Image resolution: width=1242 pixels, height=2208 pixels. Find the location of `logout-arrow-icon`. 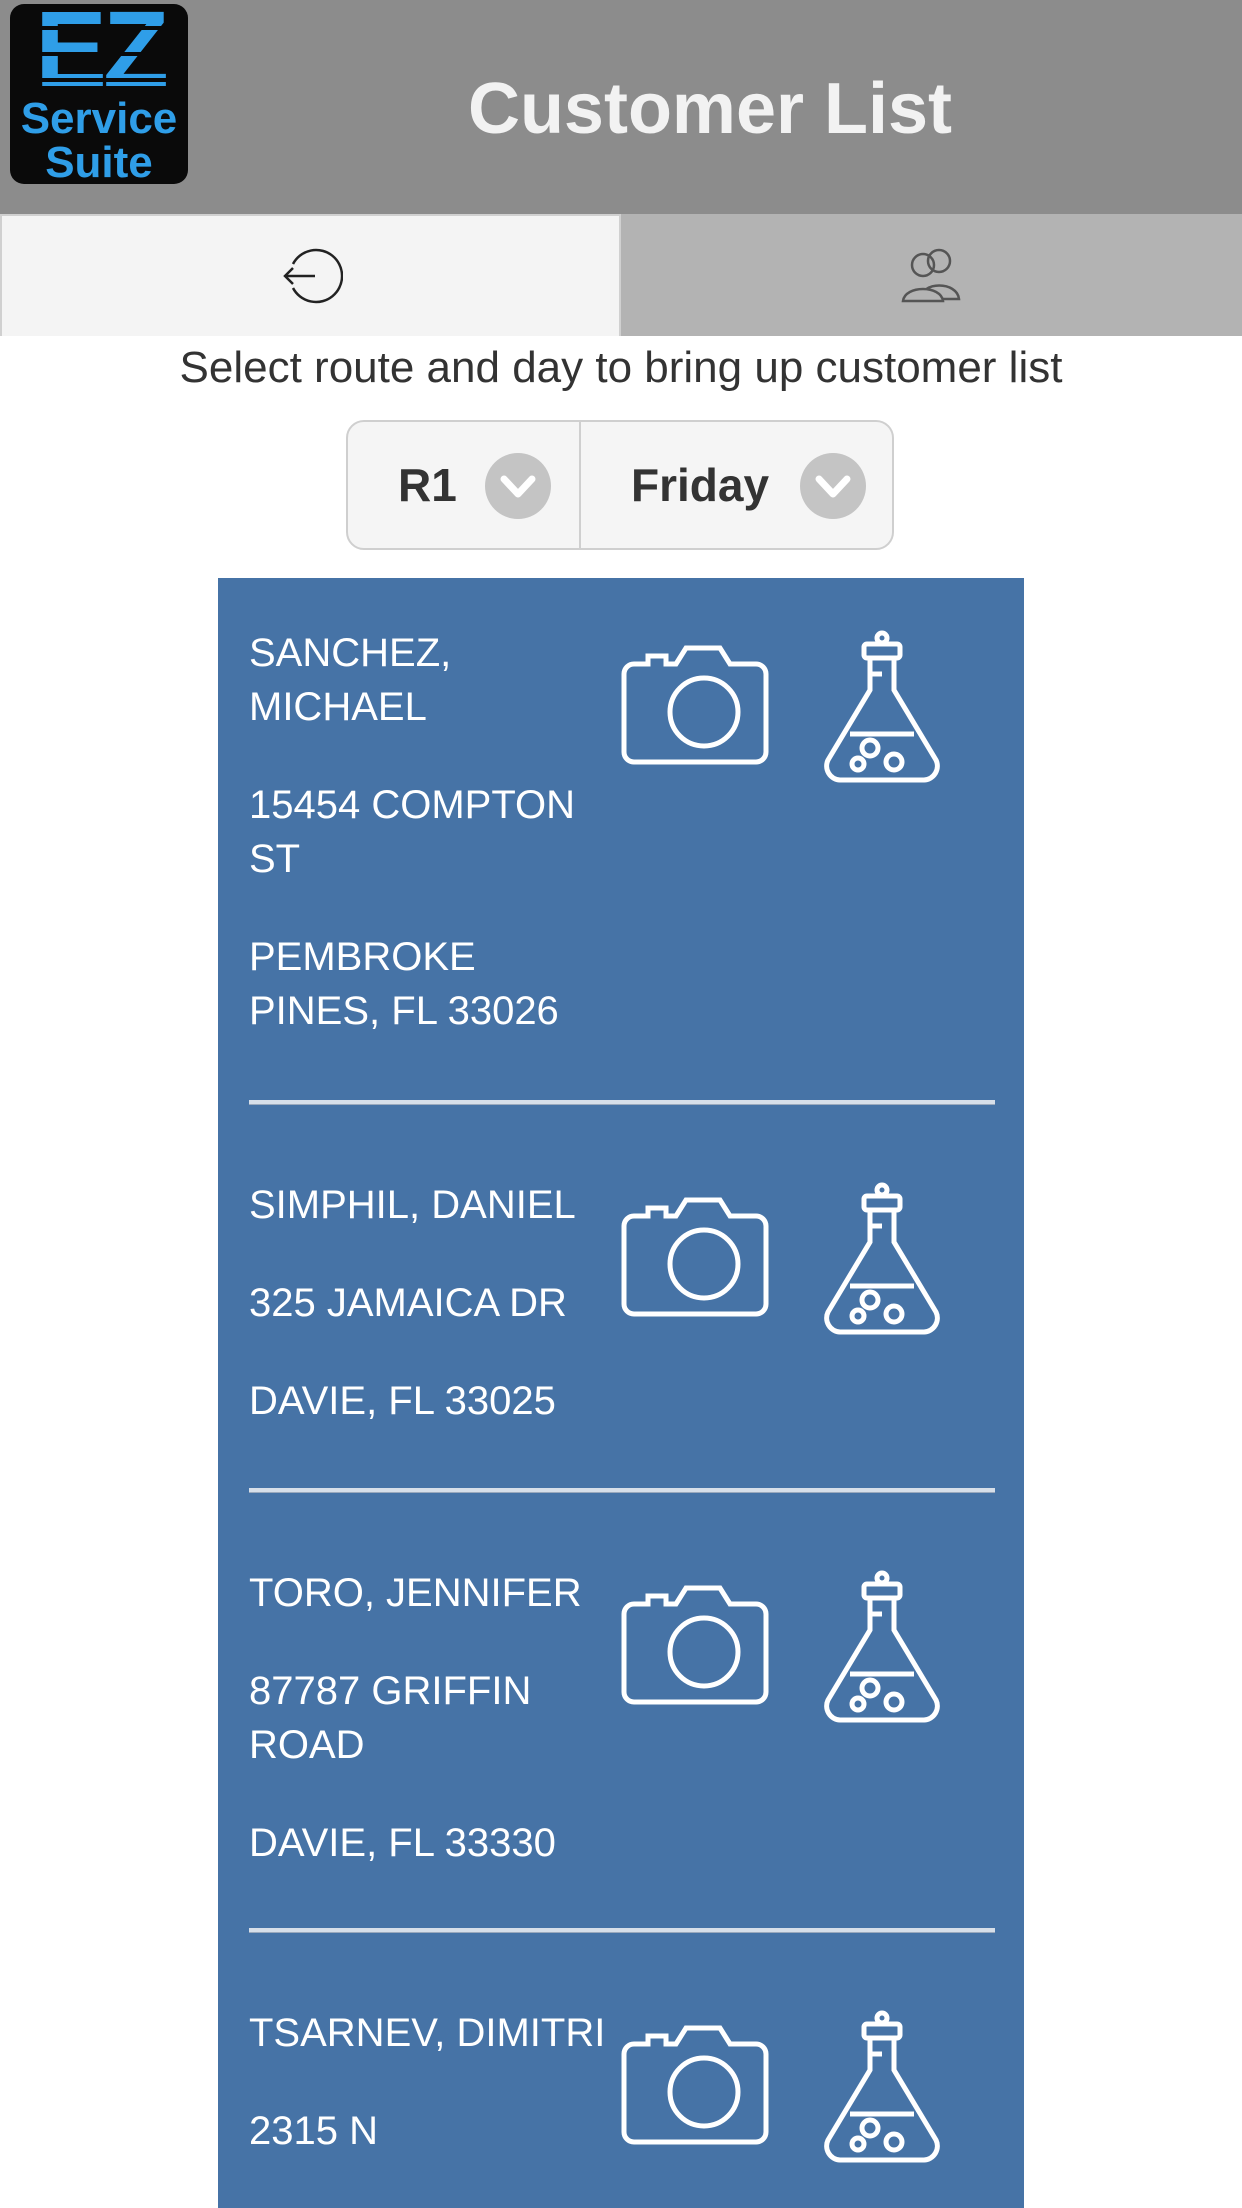

logout-arrow-icon is located at coordinates (312, 276).